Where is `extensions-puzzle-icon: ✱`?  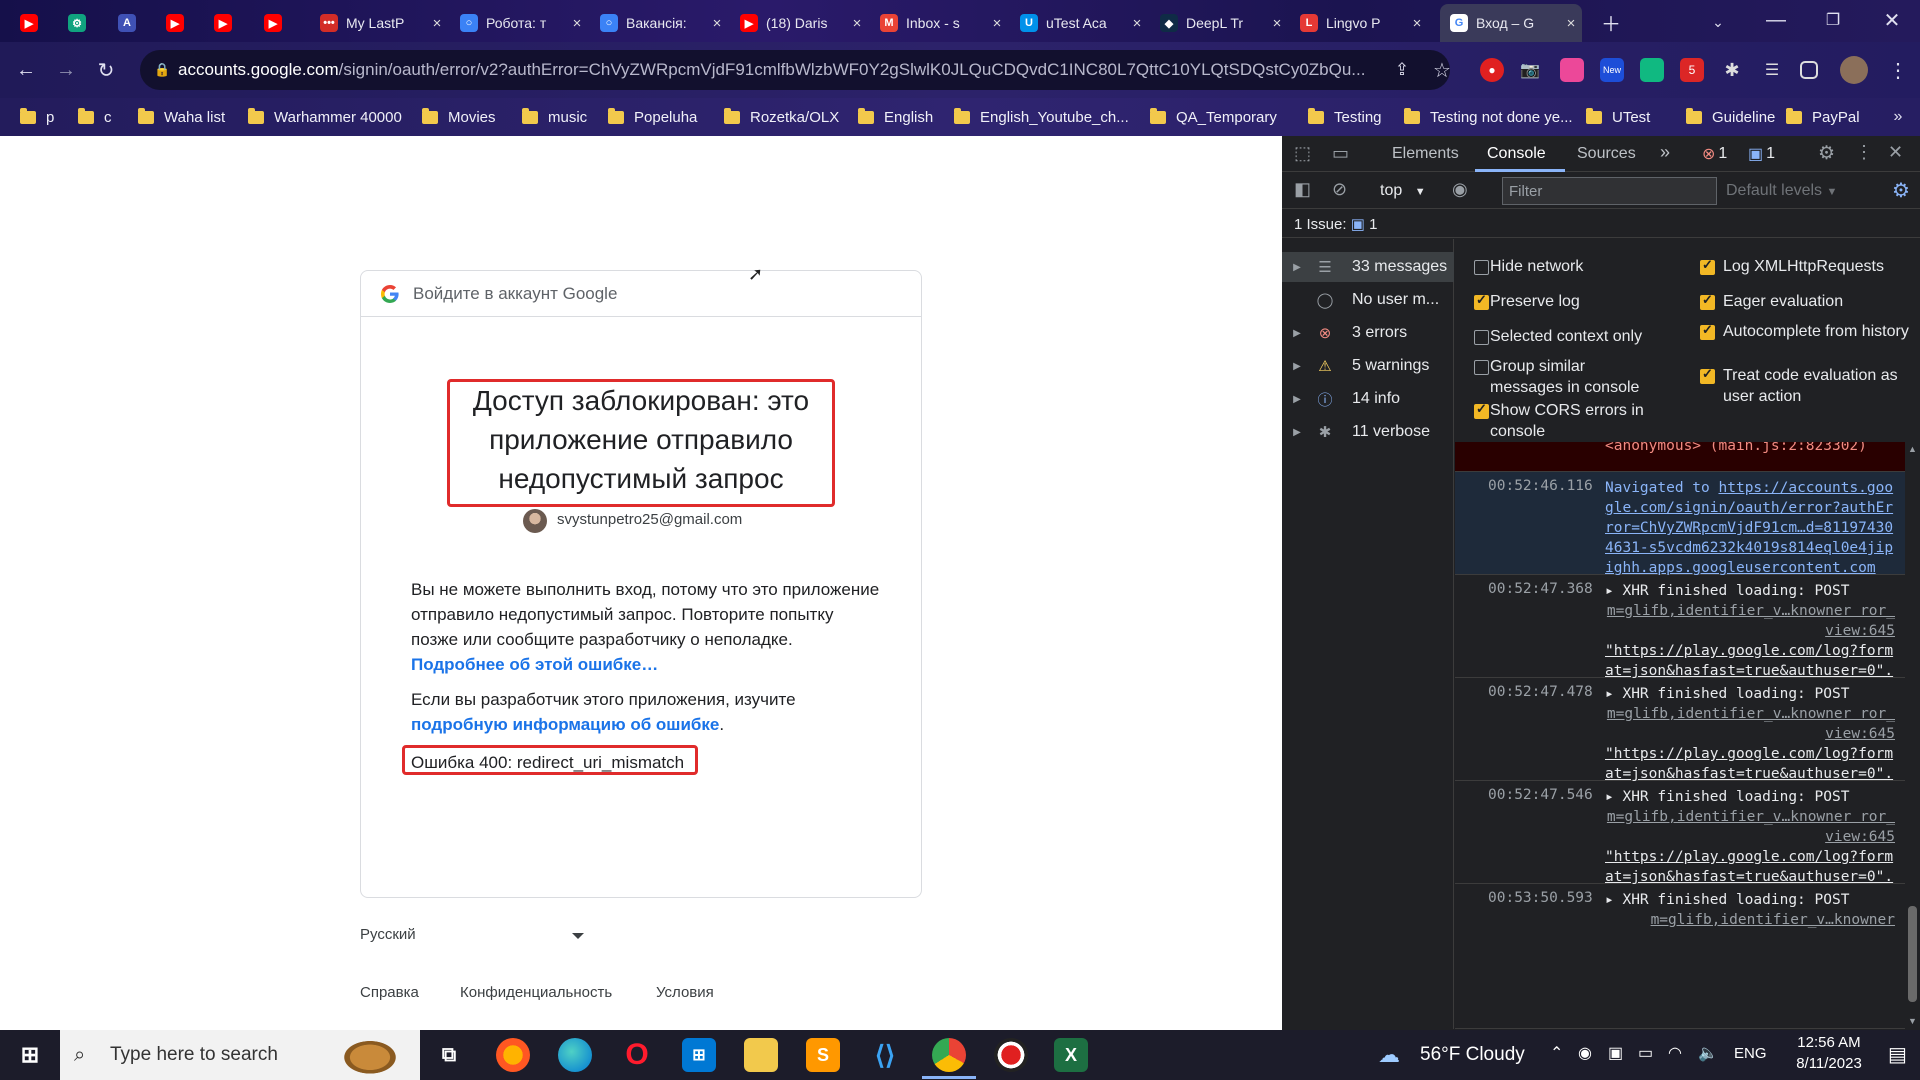 extensions-puzzle-icon: ✱ is located at coordinates (1732, 70).